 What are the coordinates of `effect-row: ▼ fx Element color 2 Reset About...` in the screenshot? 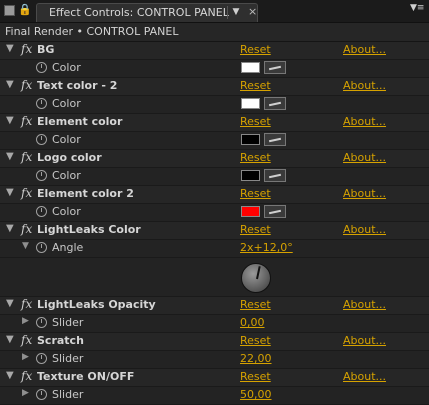 It's located at (214, 195).